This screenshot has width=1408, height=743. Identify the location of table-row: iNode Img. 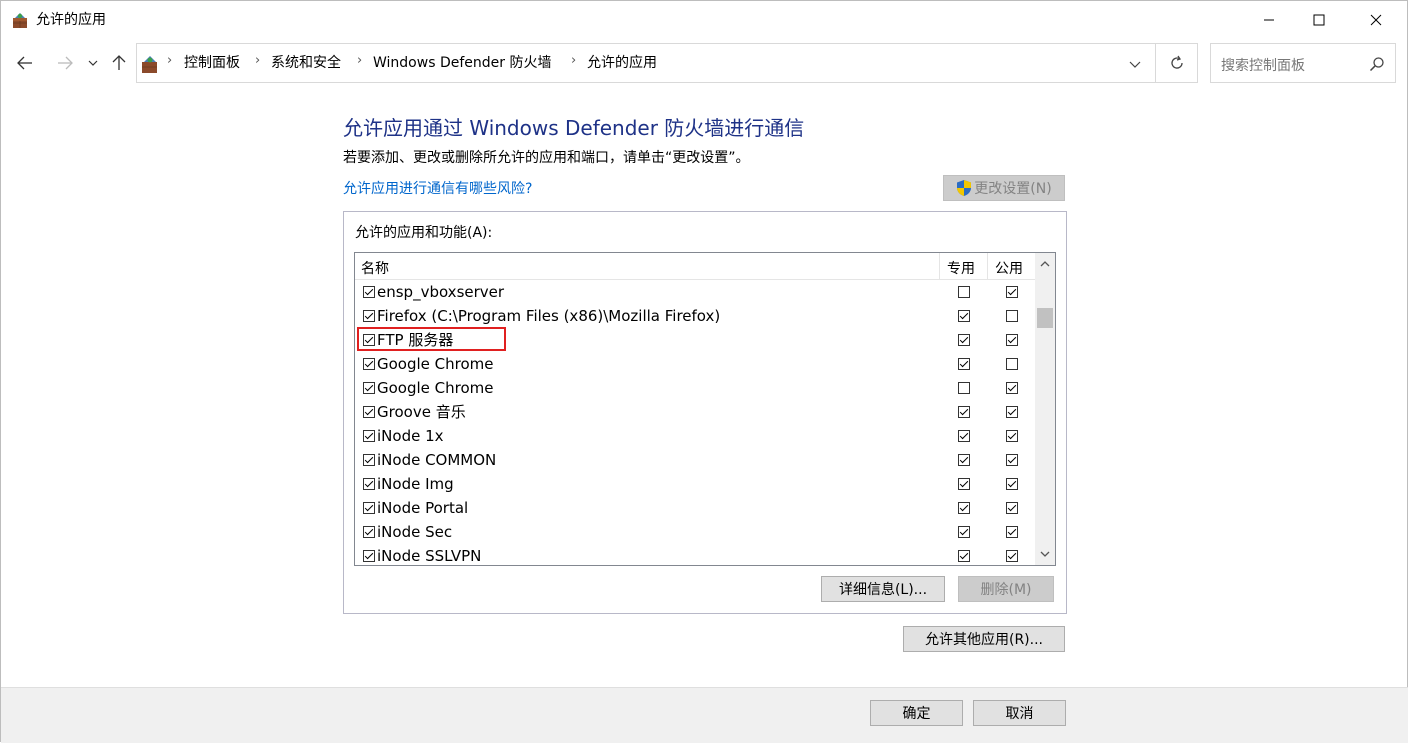
(695, 484).